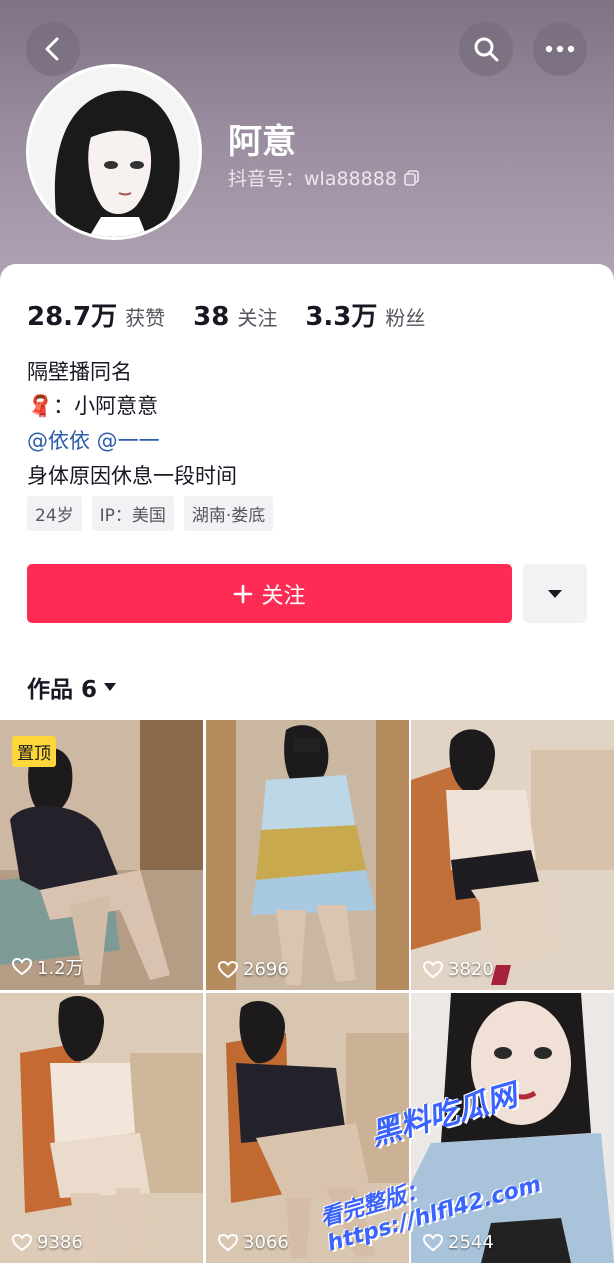  I want to click on video-tile-3: 3820, so click(512, 855).